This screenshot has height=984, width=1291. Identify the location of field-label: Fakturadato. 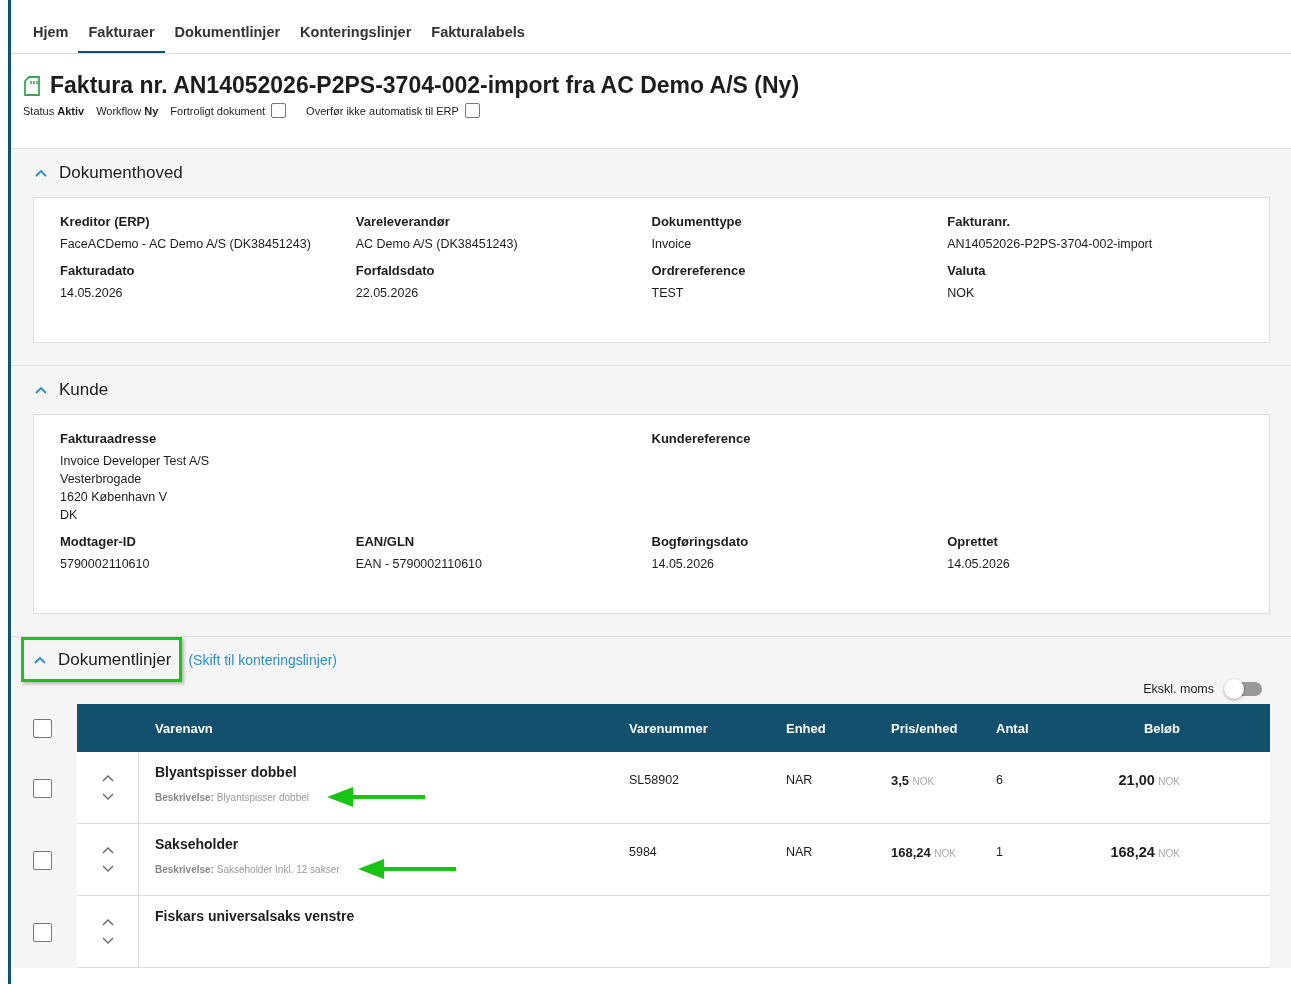
(98, 270).